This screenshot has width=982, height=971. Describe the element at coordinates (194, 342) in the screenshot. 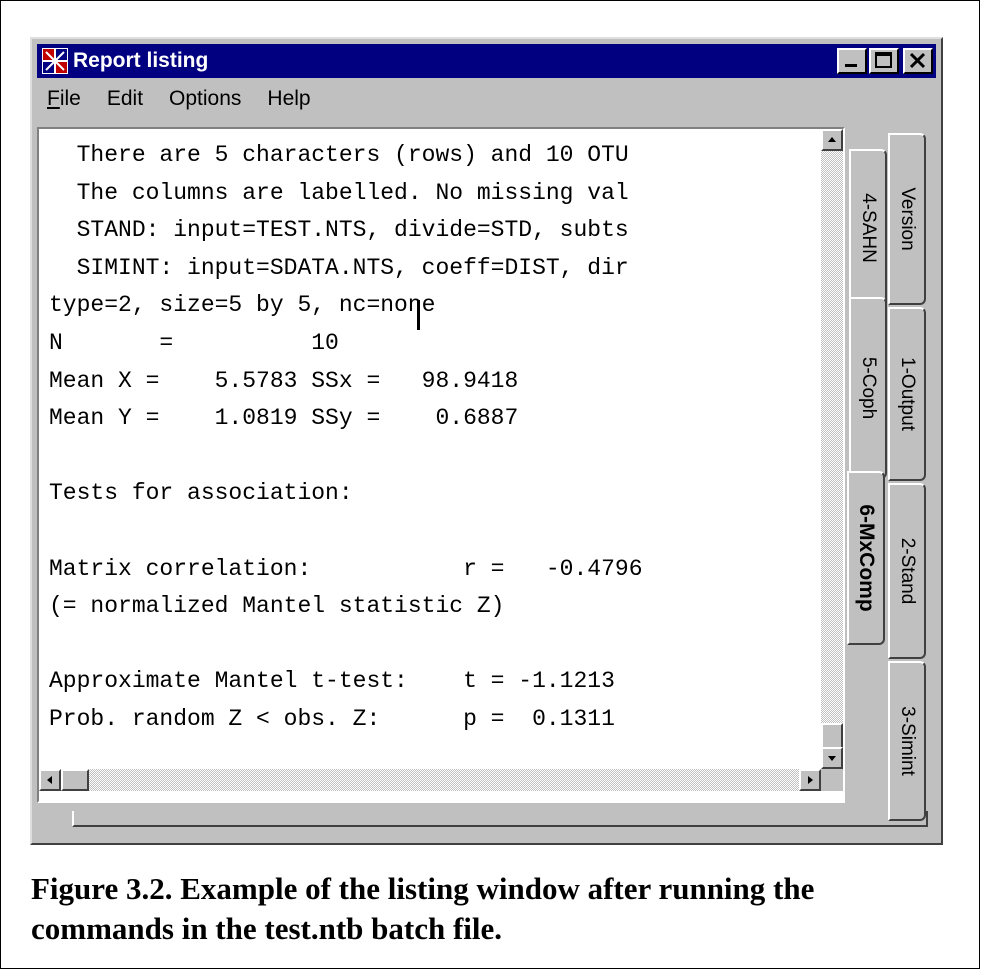

I see `listing-line: N = 10` at that location.